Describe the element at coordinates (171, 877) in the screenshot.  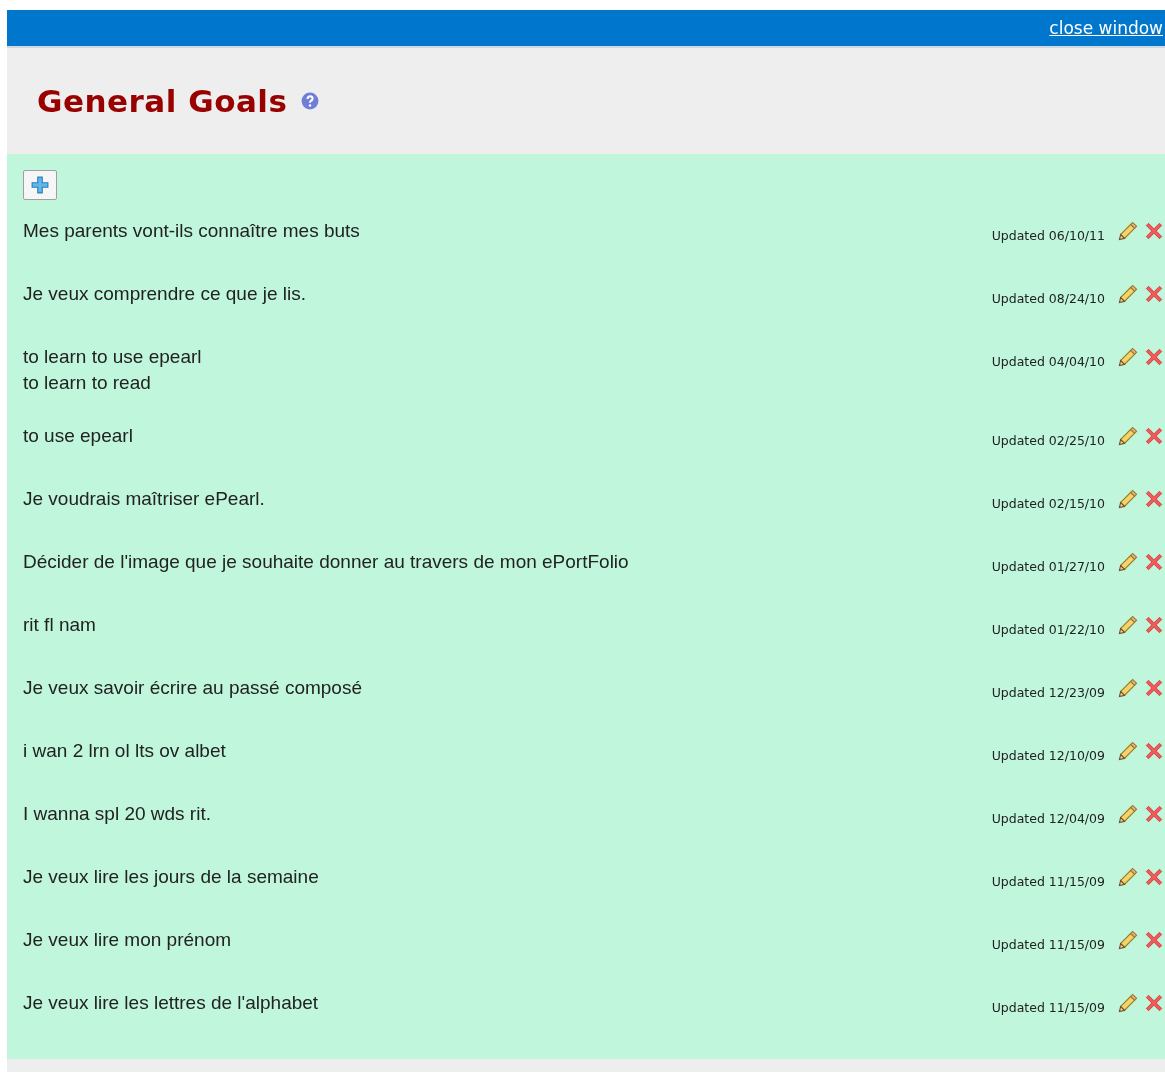
I see `goal-text: Je veux lire les jours de la semaine` at that location.